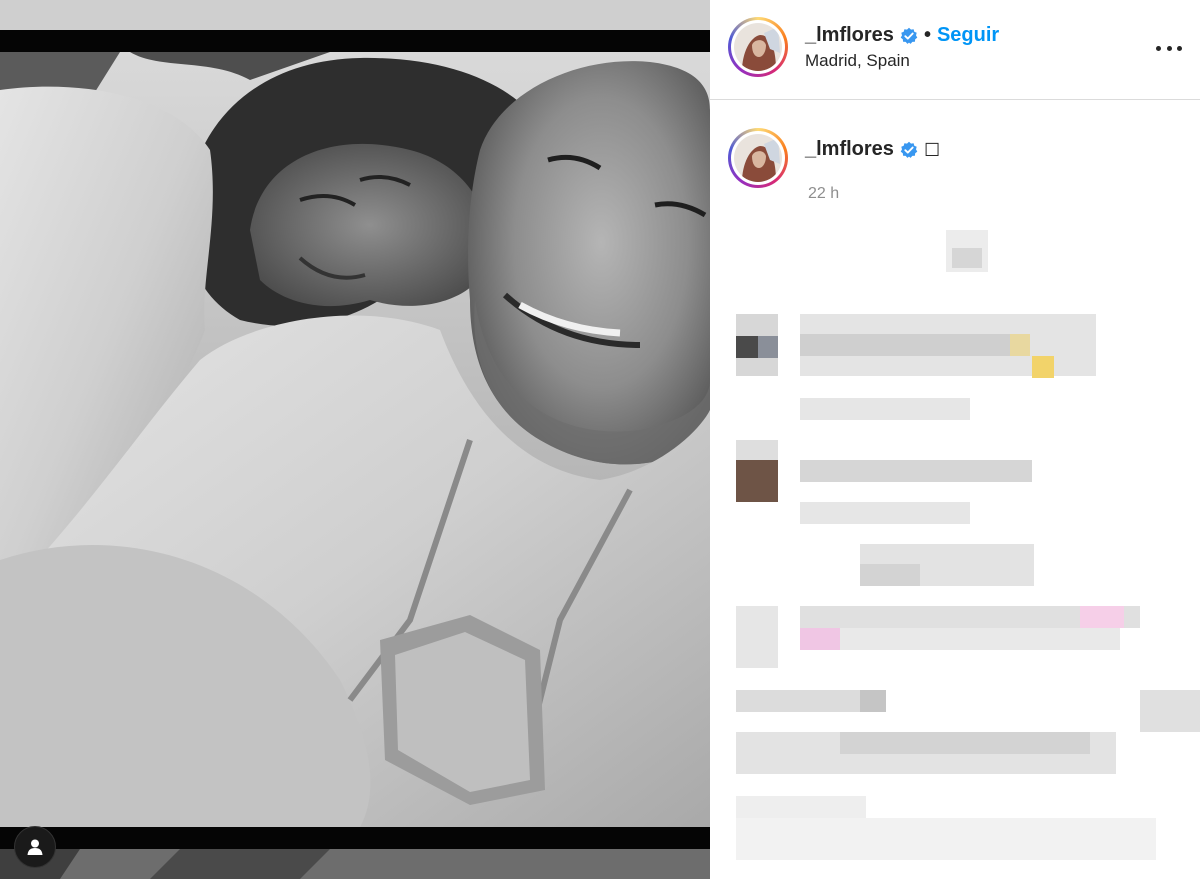 This screenshot has height=879, width=1200. Describe the element at coordinates (857, 61) in the screenshot. I see `post-location: Madrid, Spain` at that location.